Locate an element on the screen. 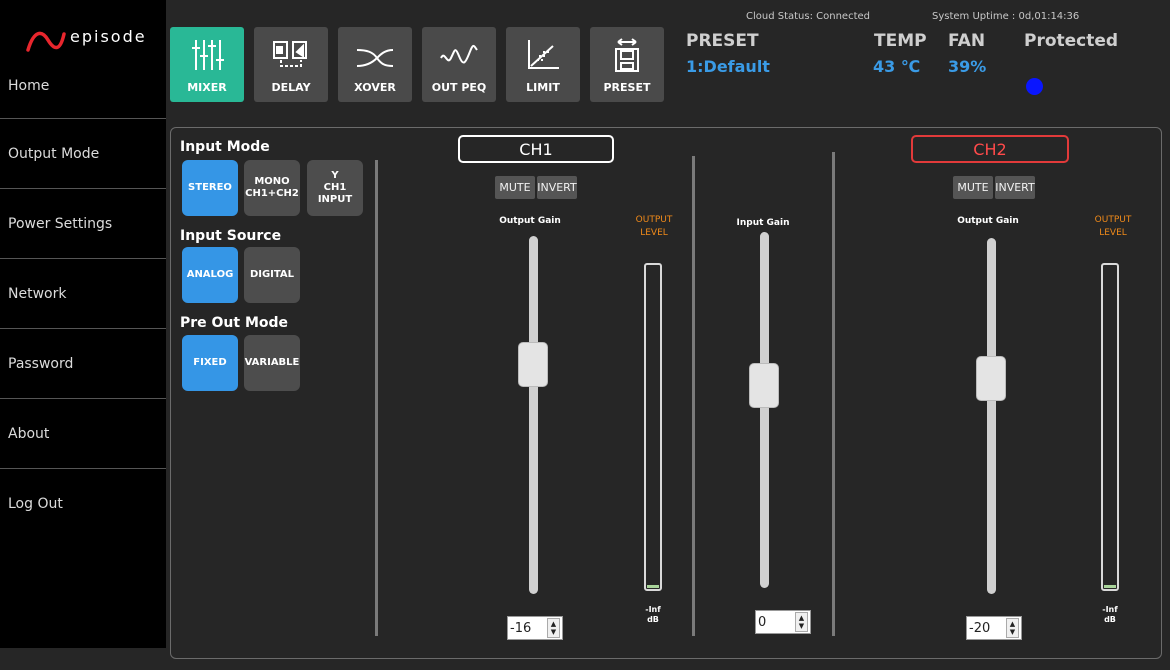 This screenshot has width=1170, height=670. pre-out-fixed-button: FIXED is located at coordinates (210, 363).